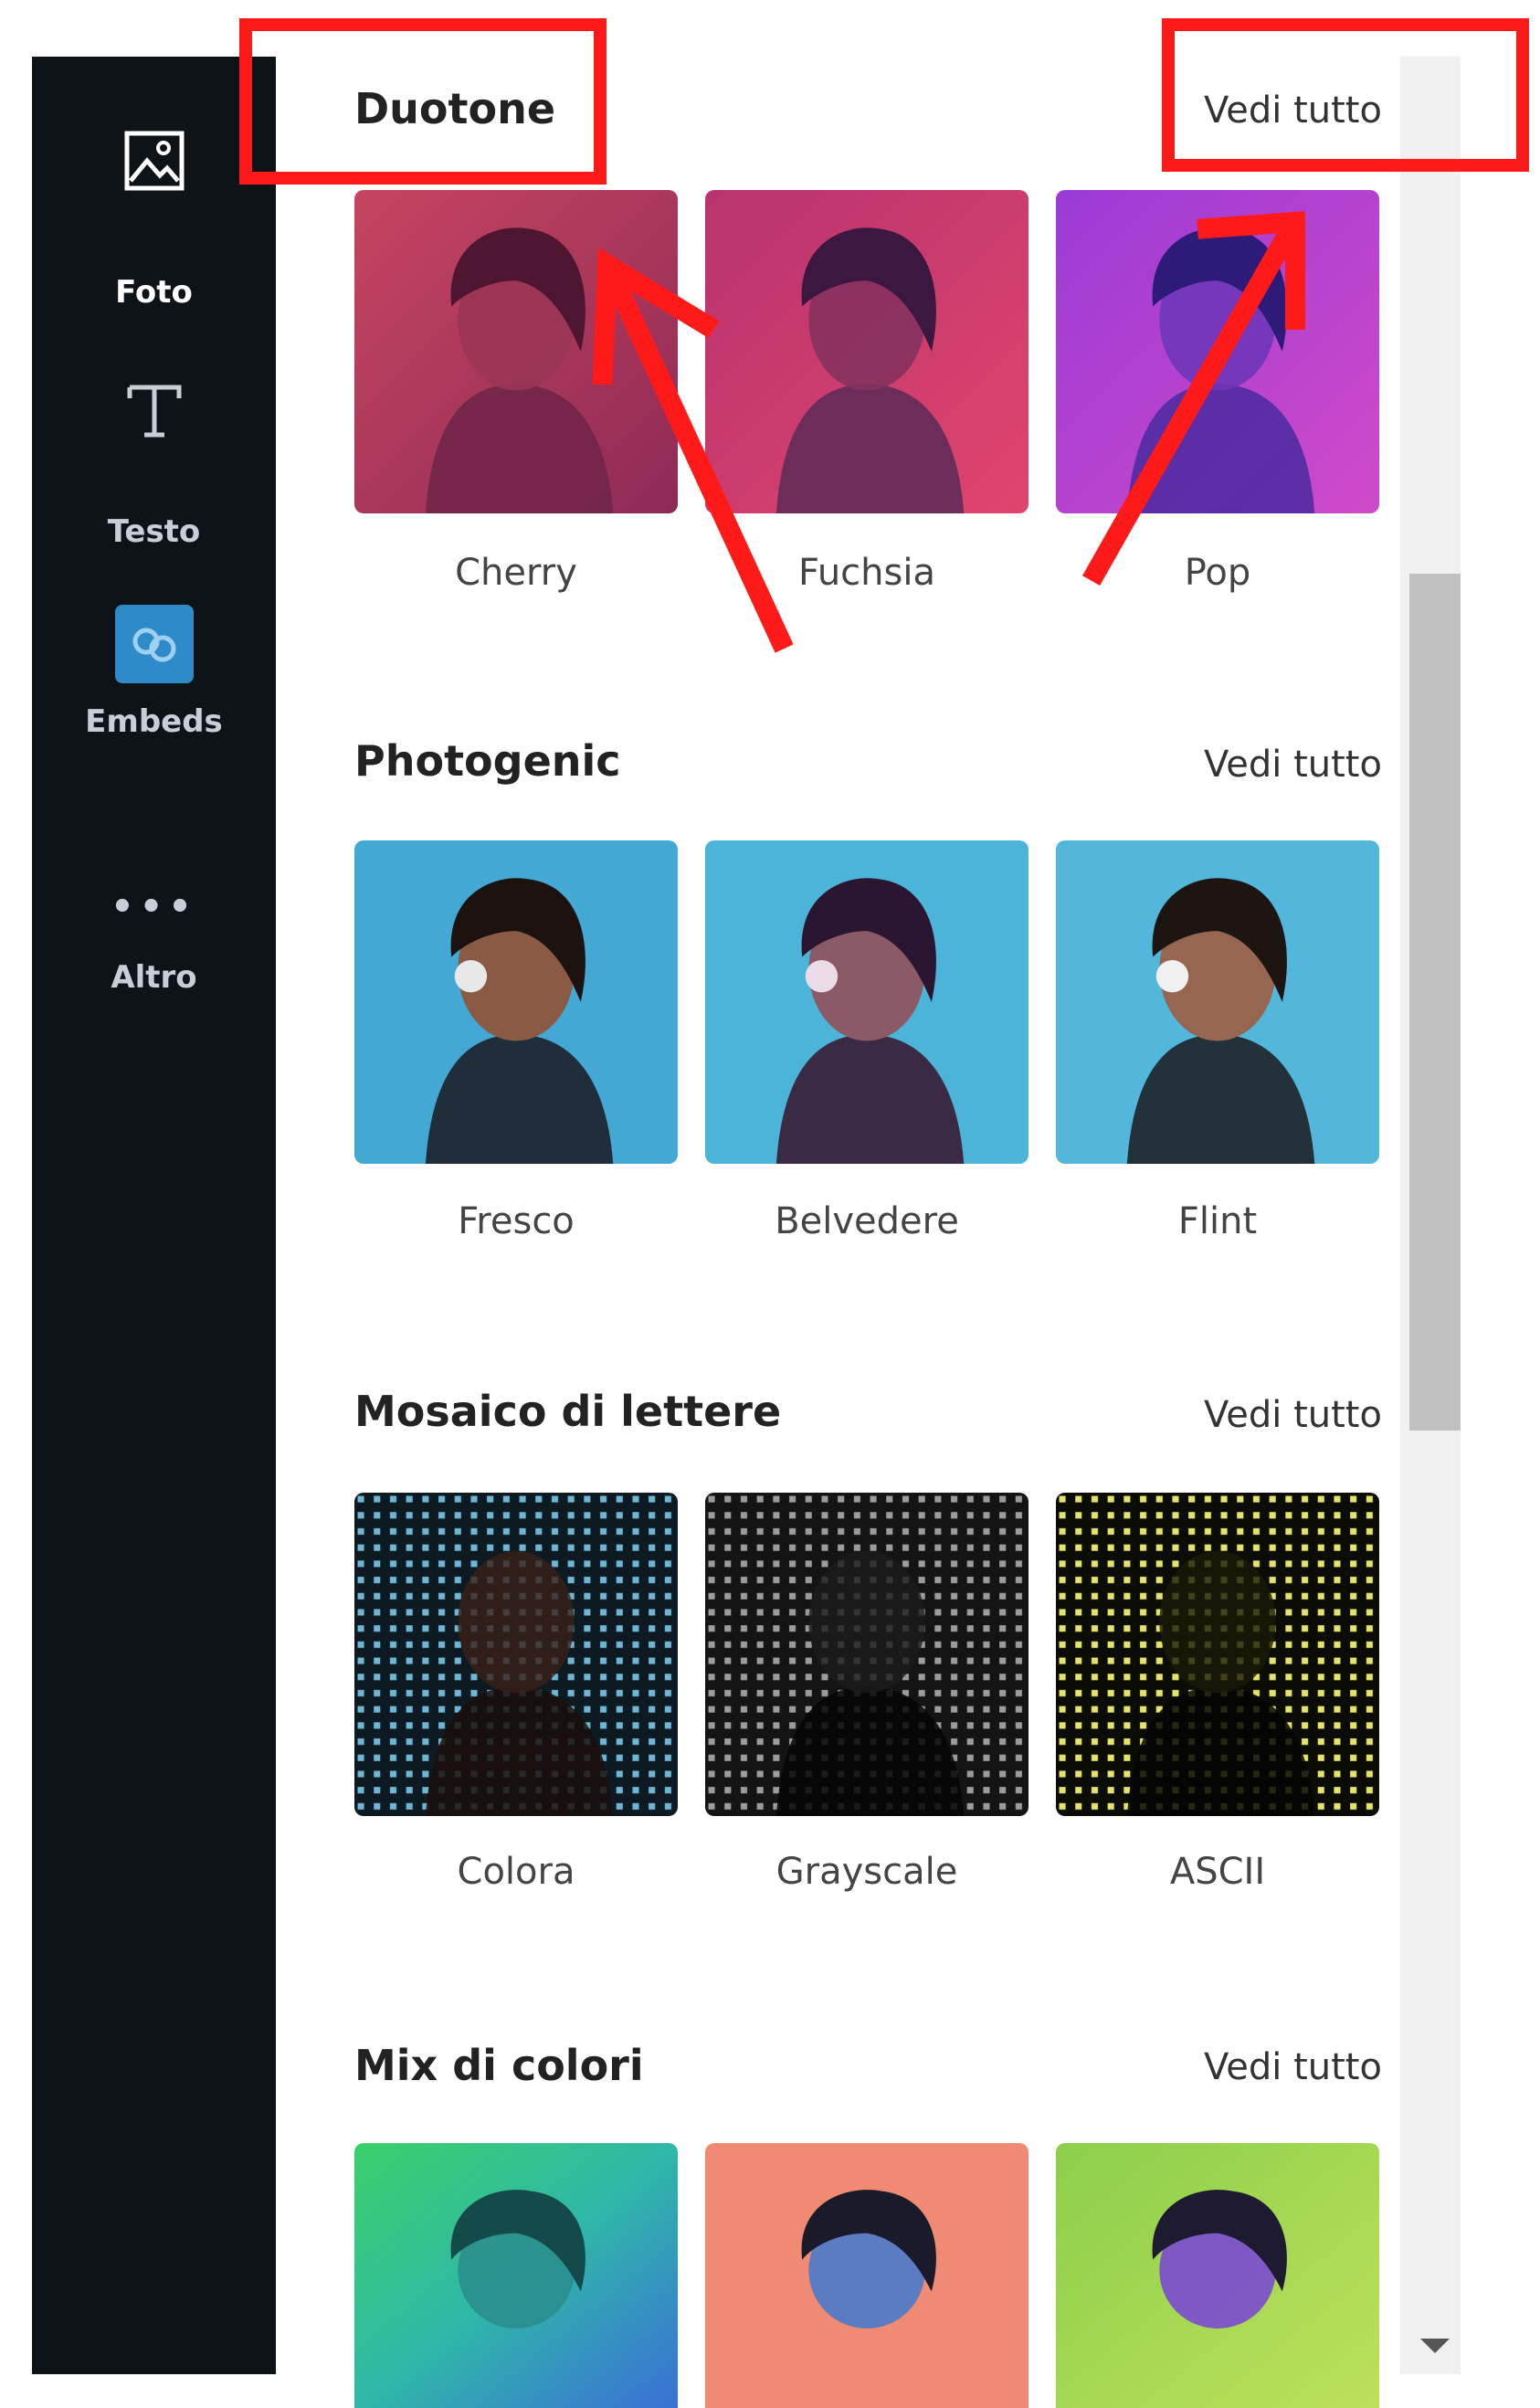 This screenshot has width=1540, height=2408. What do you see at coordinates (866, 1872) in the screenshot?
I see `filter-label-grayscale: Grayscale` at bounding box center [866, 1872].